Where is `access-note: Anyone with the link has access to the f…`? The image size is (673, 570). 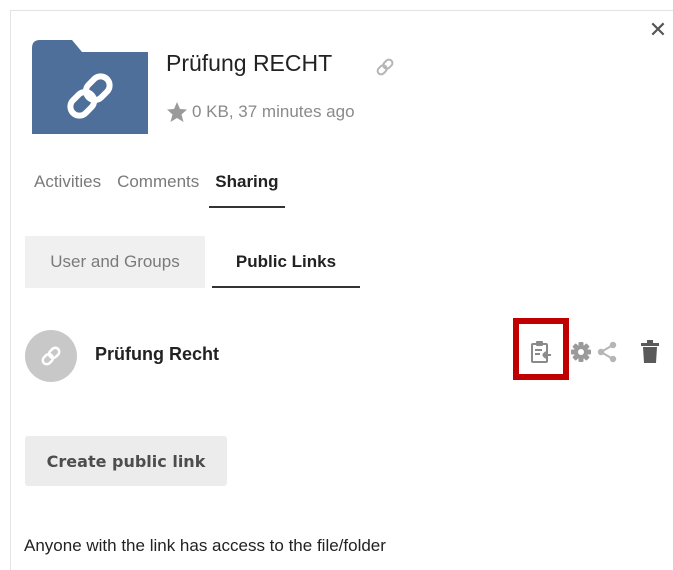 access-note: Anyone with the link has access to the f… is located at coordinates (205, 545).